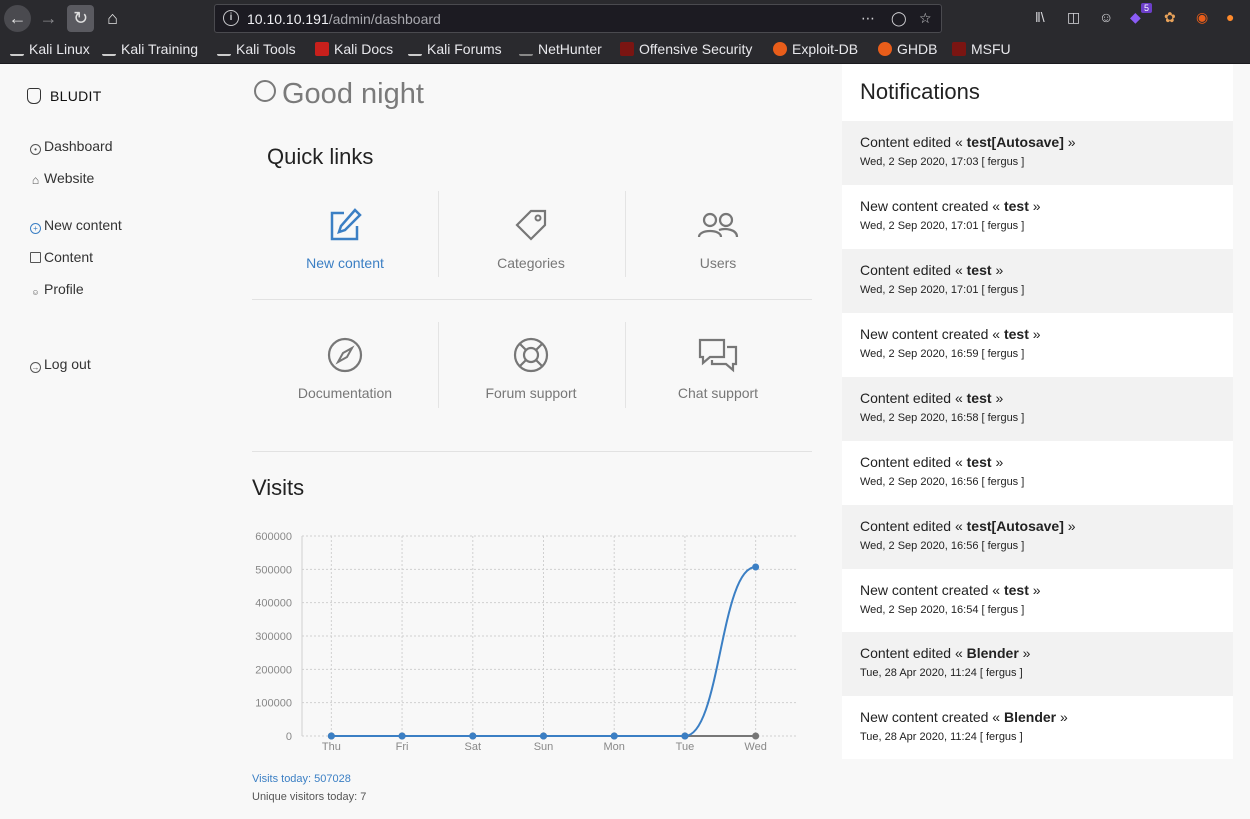 The height and width of the screenshot is (819, 1250). Describe the element at coordinates (899, 18) in the screenshot. I see `pocket-icon: ◯` at that location.